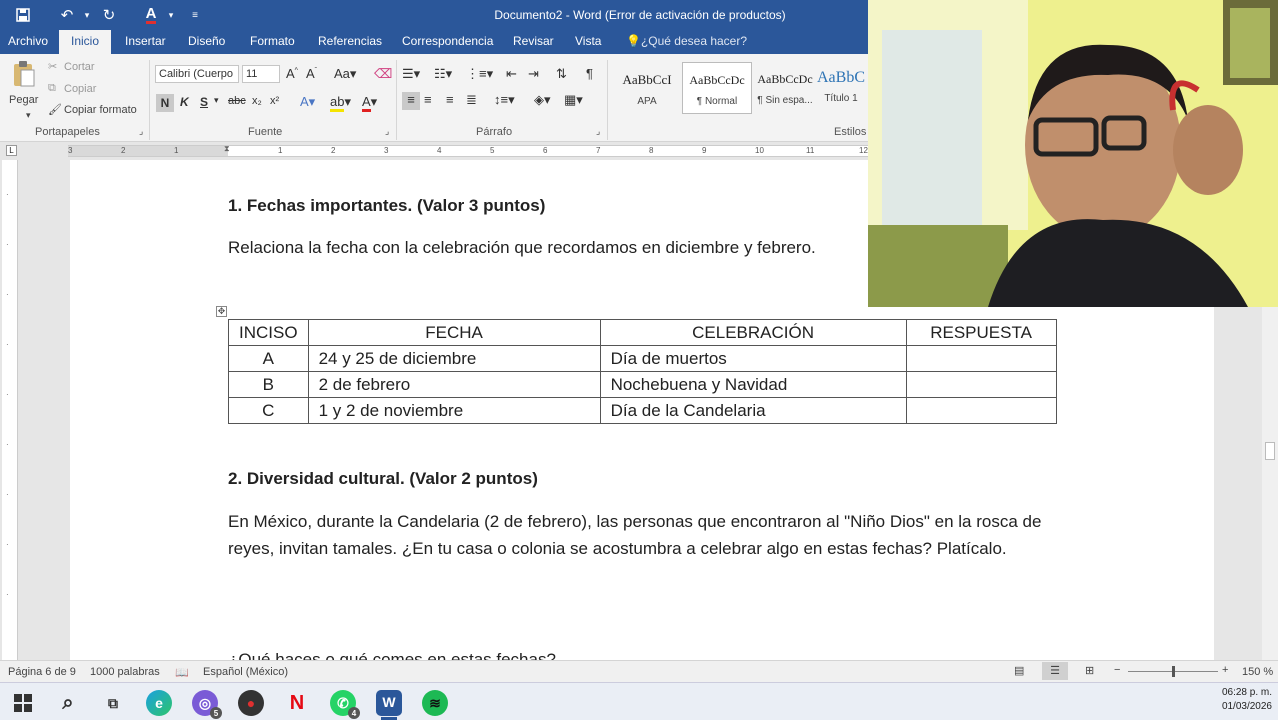 This screenshot has width=1278, height=720. What do you see at coordinates (387, 131) in the screenshot?
I see `font-launcher-icon: ⌟` at bounding box center [387, 131].